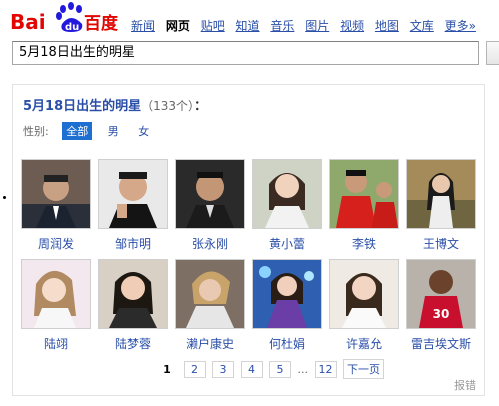 The image size is (499, 406). I want to click on celebrity-card: 许嘉允, so click(364, 305).